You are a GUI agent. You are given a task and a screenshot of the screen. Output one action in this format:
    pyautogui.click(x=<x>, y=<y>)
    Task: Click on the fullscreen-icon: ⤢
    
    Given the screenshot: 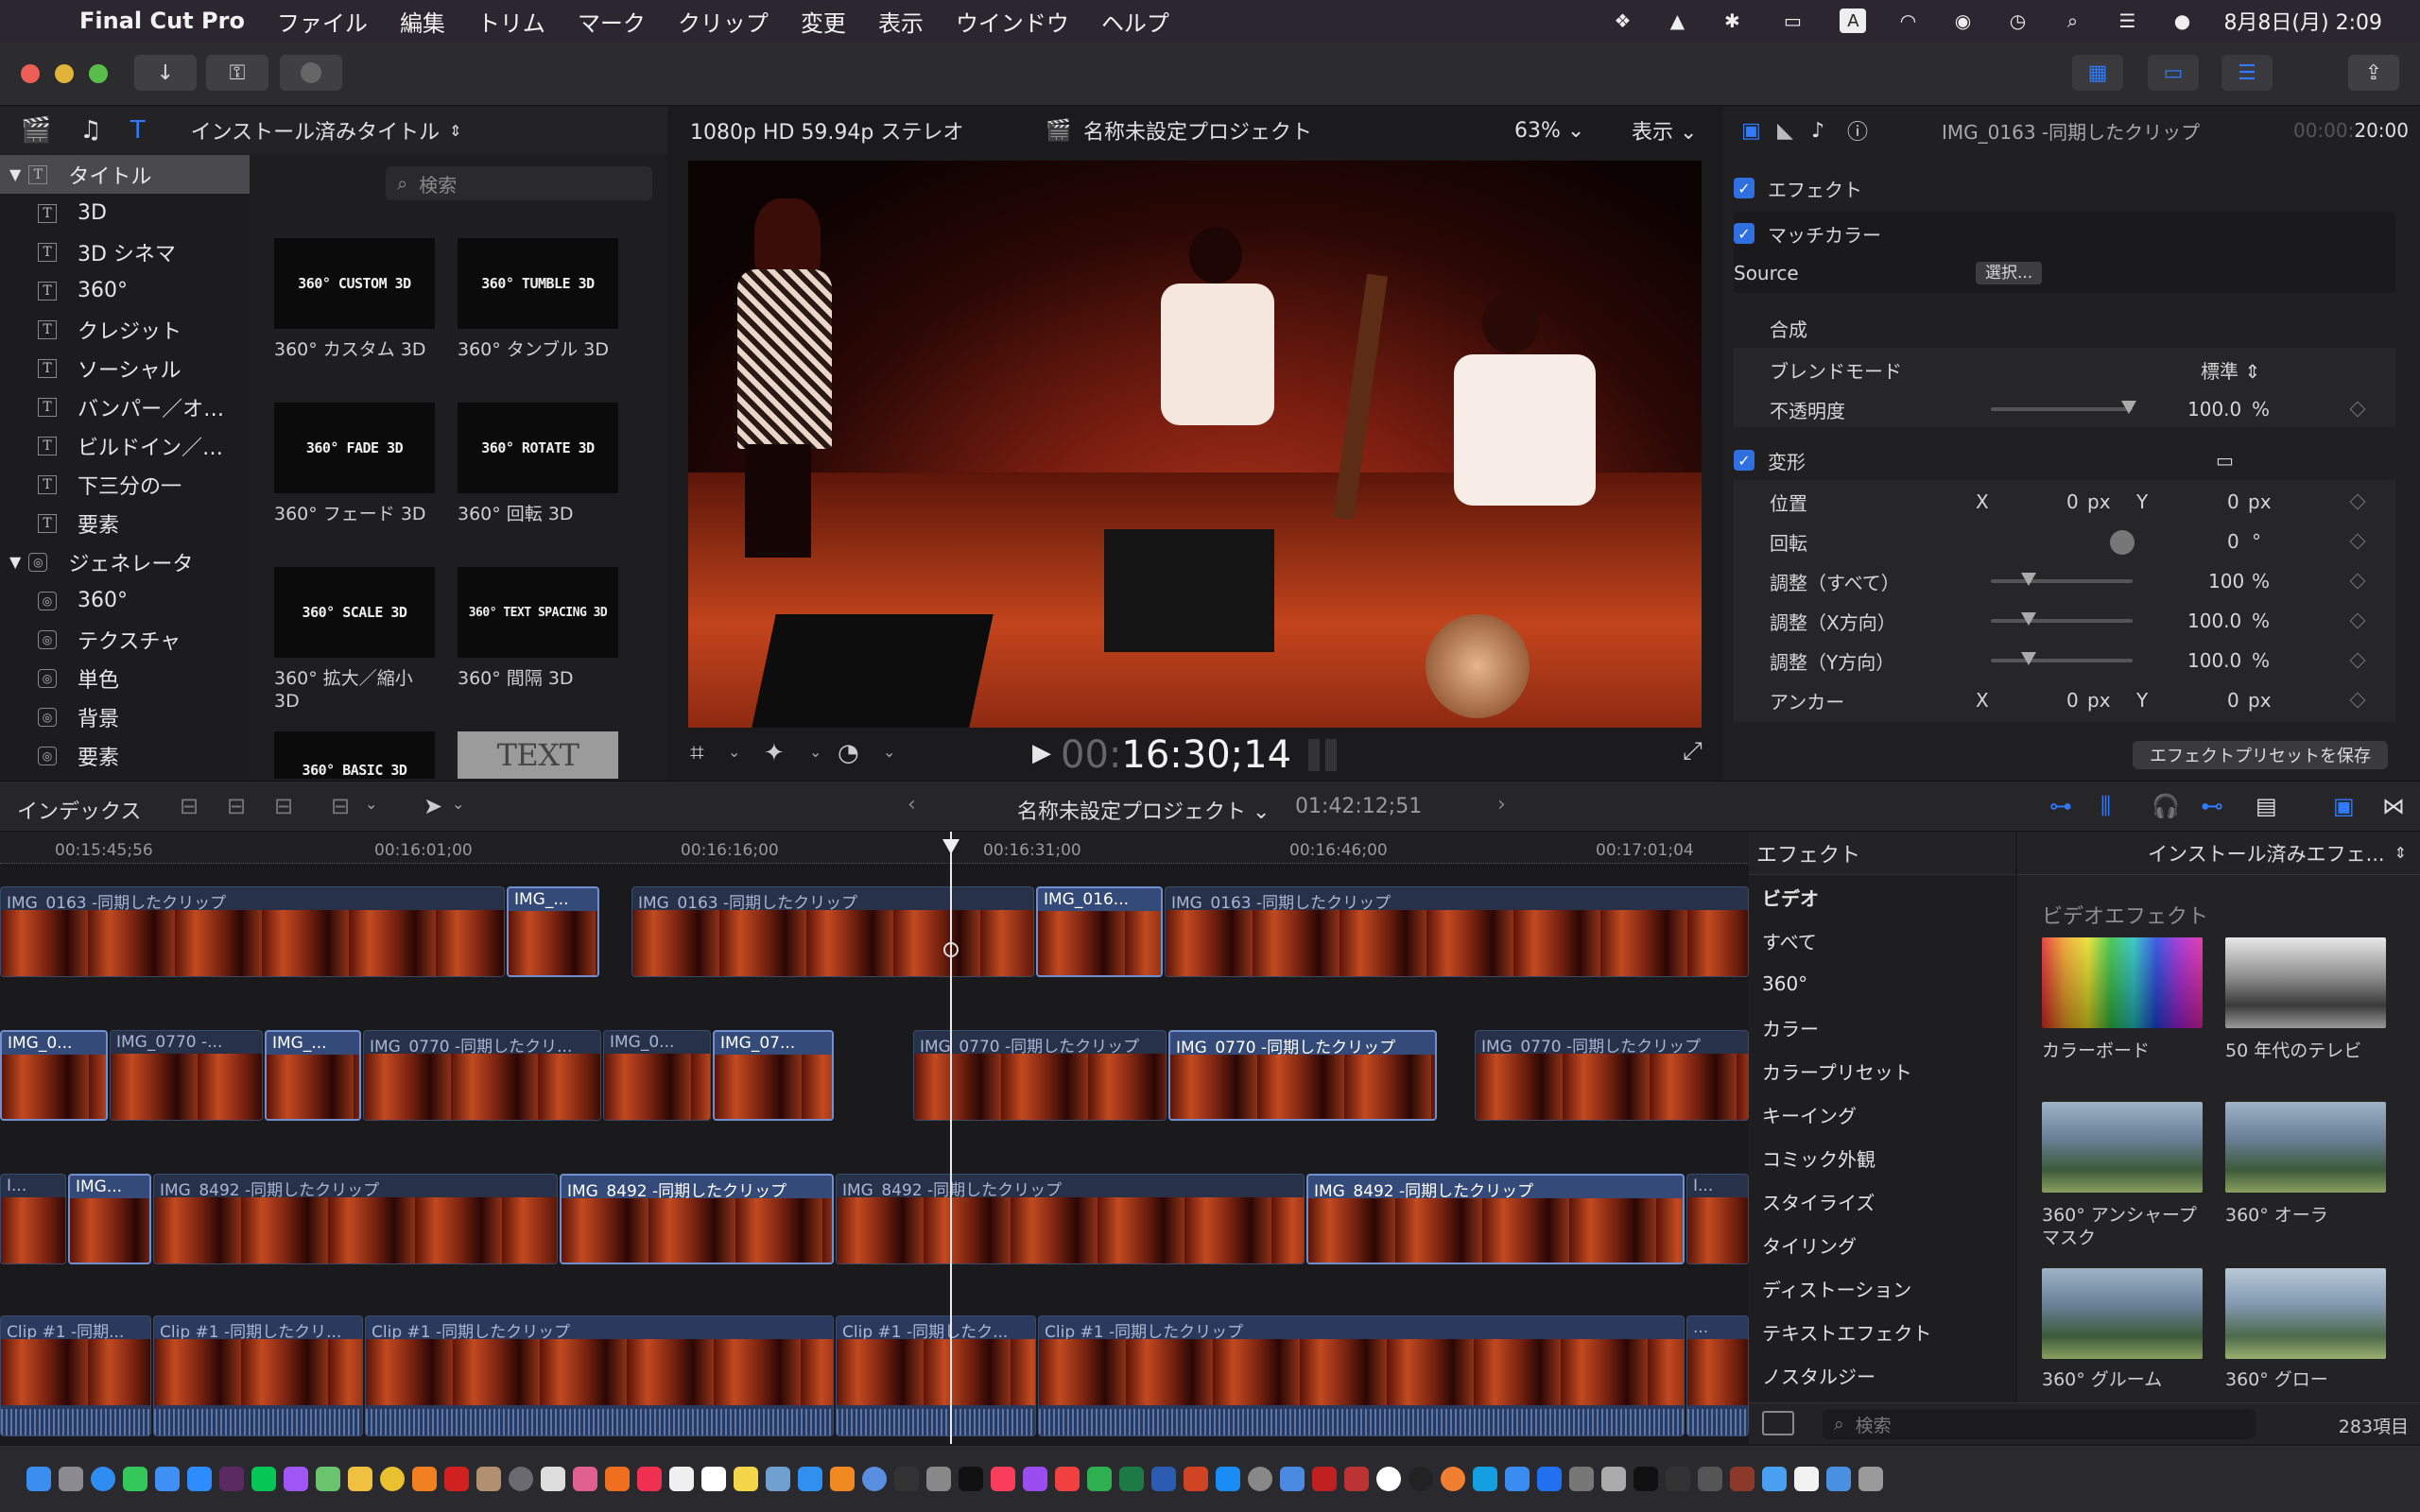 What is the action you would take?
    pyautogui.click(x=1693, y=751)
    